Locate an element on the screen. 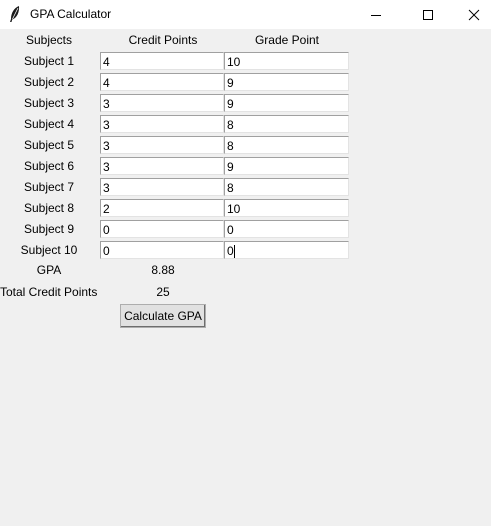  total-credit-points-value: 25 is located at coordinates (163, 292).